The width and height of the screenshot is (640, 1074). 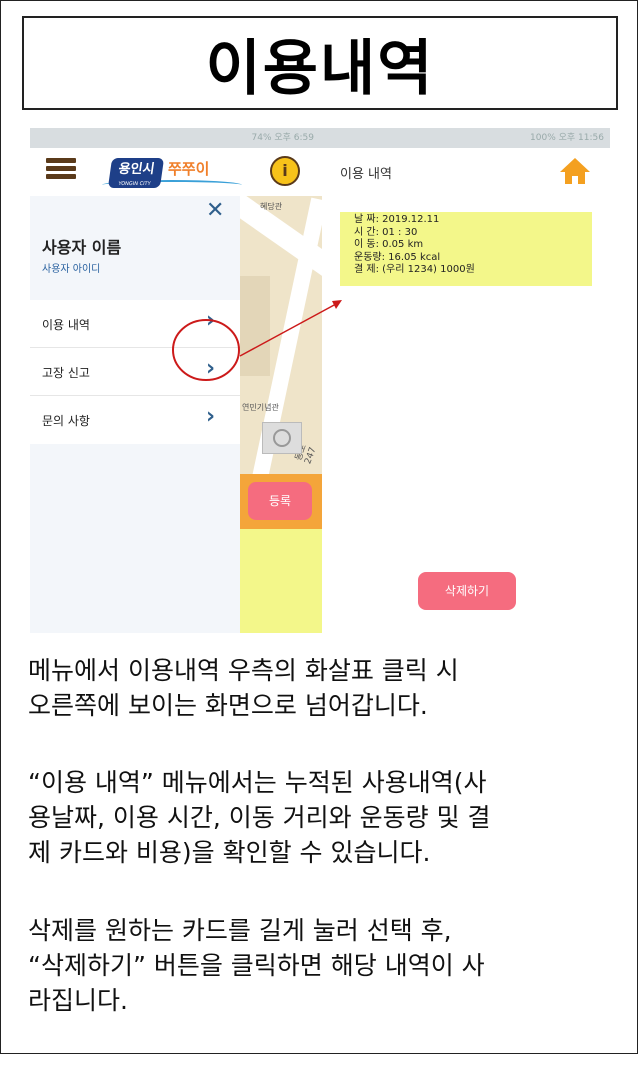 I want to click on brand-text: 쭈쭈이, so click(x=189, y=169).